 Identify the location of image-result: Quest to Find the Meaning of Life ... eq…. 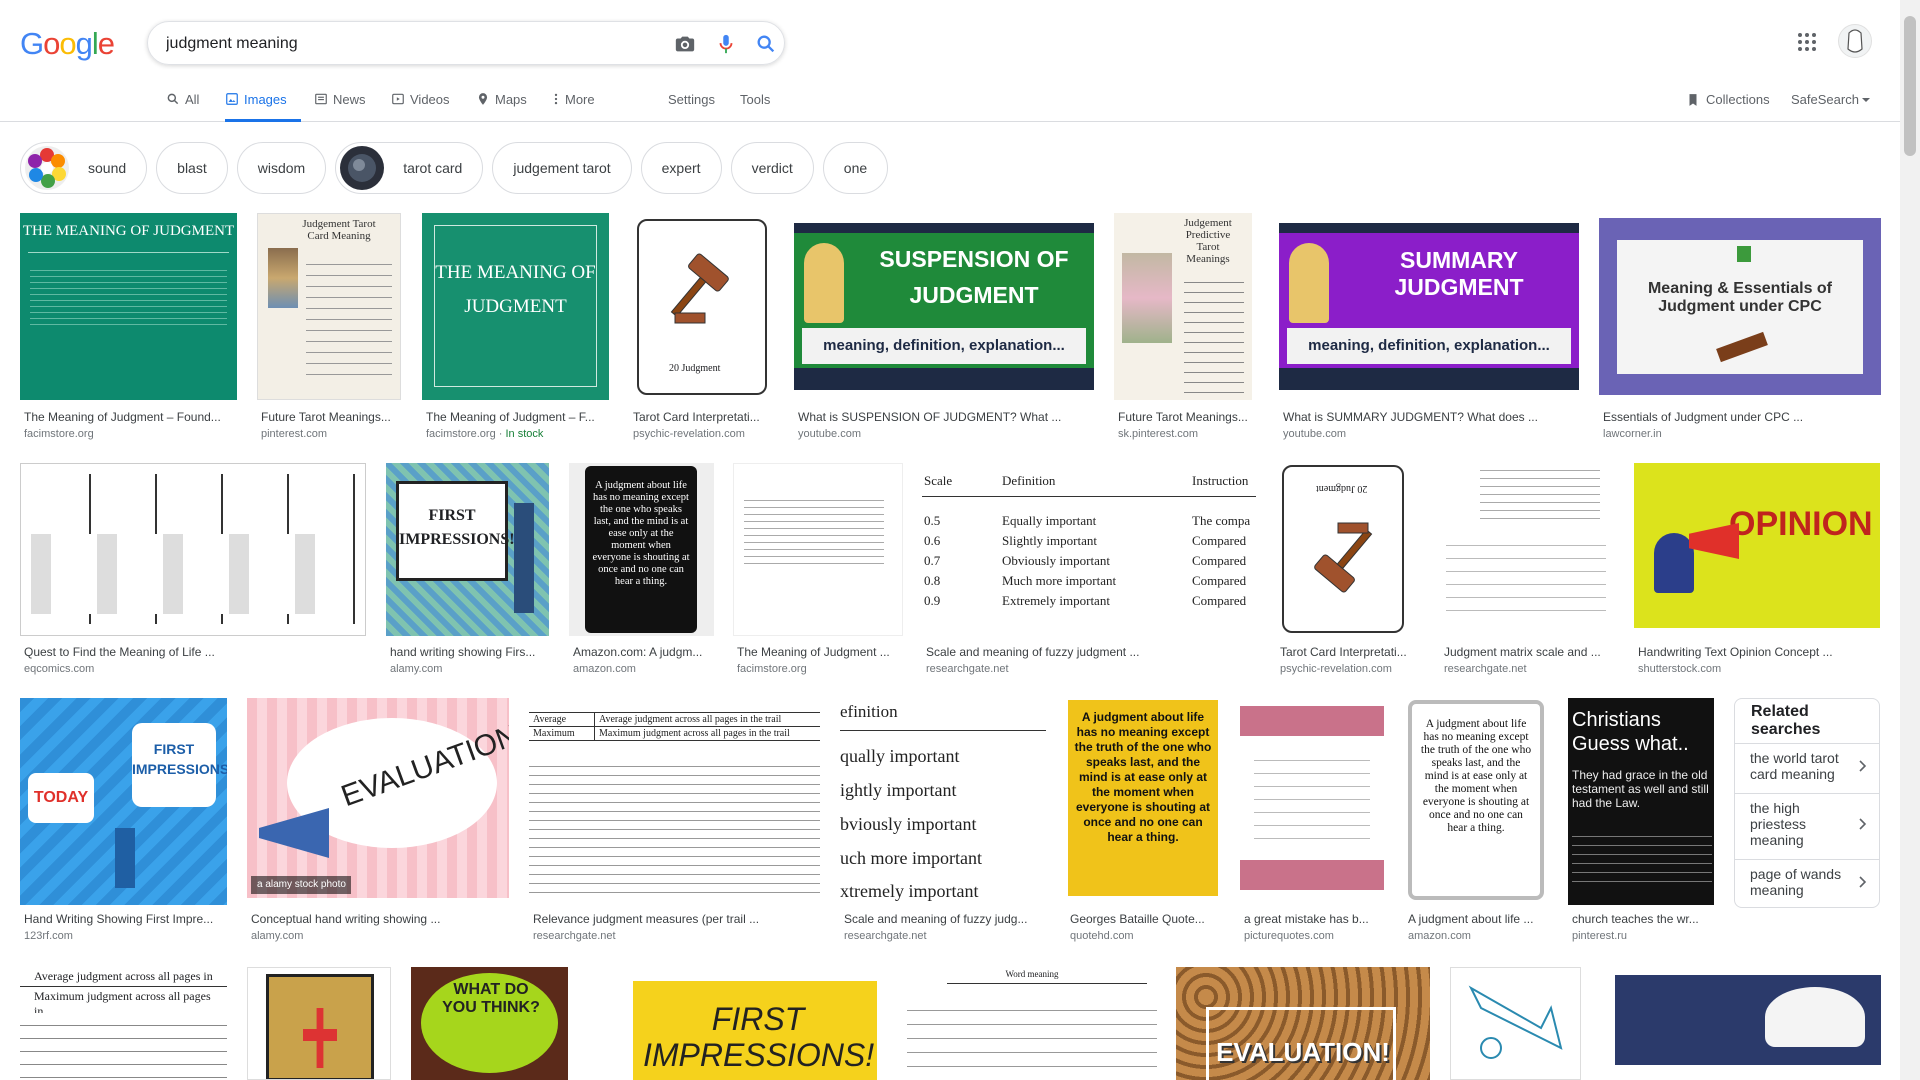
(193, 573).